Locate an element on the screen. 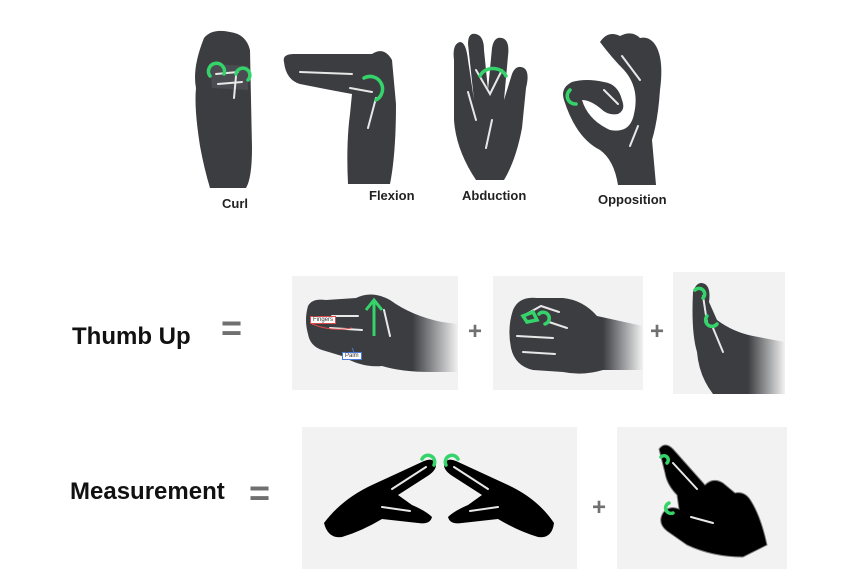 The image size is (853, 574). fist-thumb-up-illustration is located at coordinates (382, 333).